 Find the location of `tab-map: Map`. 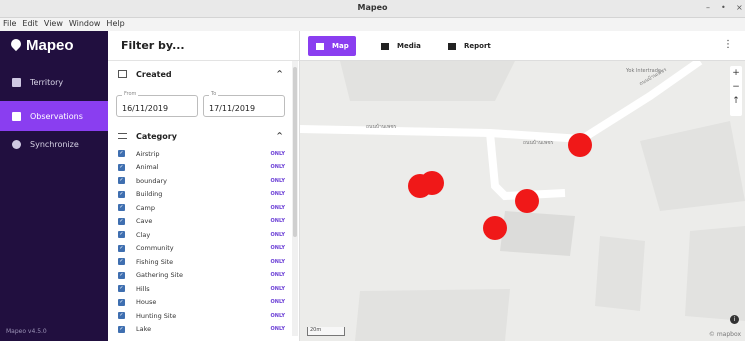

tab-map: Map is located at coordinates (332, 46).